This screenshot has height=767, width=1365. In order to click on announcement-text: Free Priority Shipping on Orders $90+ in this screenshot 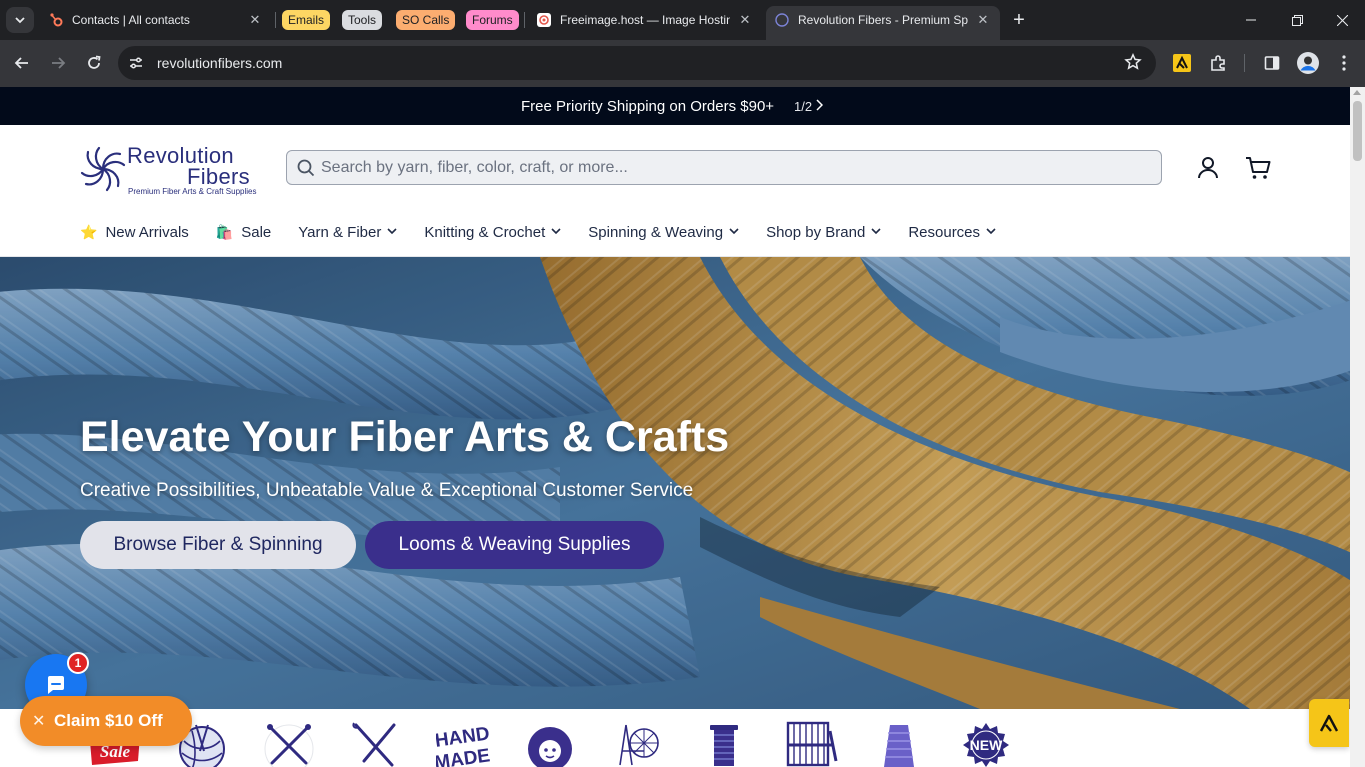, I will do `click(647, 106)`.